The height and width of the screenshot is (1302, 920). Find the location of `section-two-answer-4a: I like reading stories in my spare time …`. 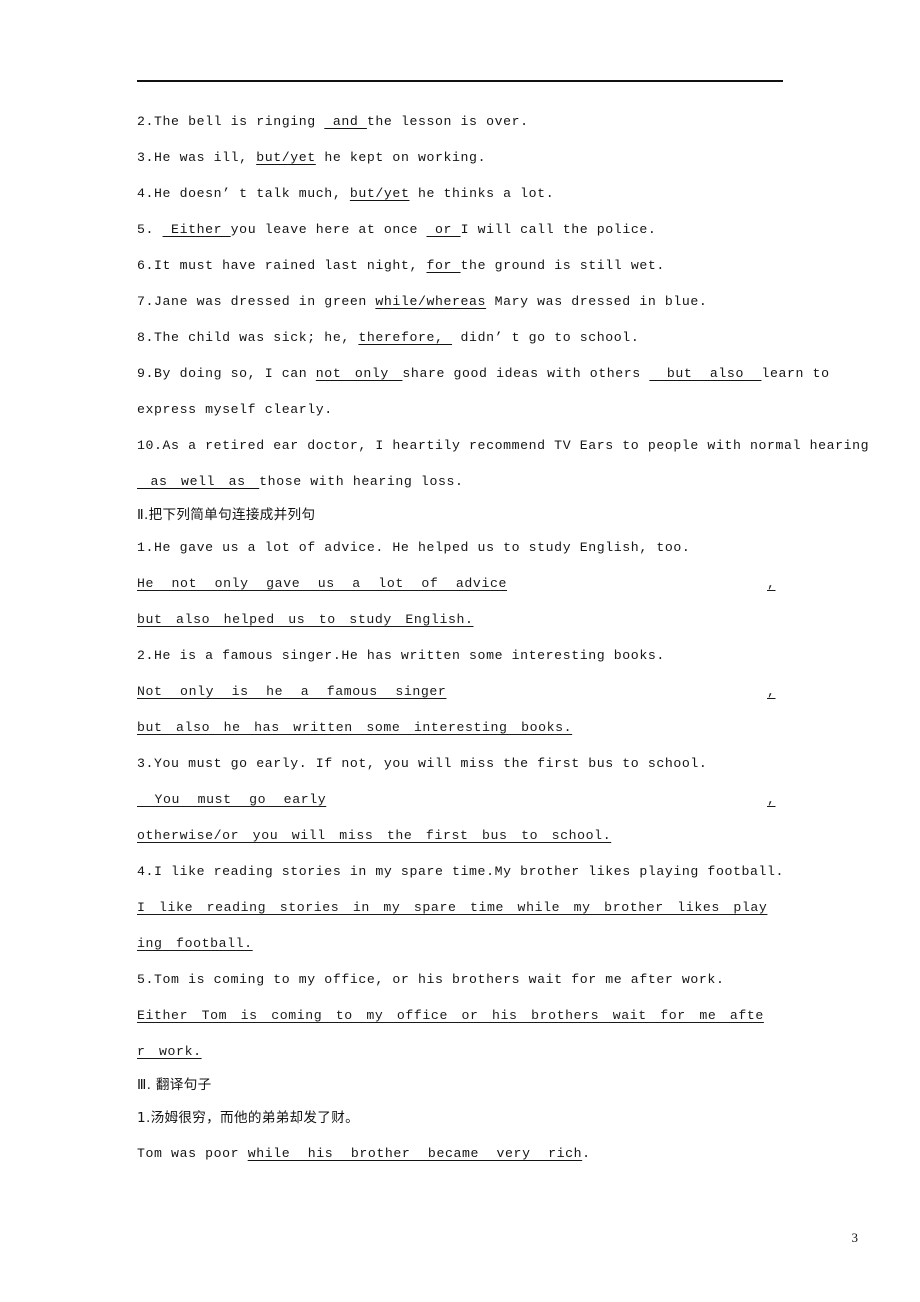

section-two-answer-4a: I like reading stories in my spare time … is located at coordinates (467, 908).